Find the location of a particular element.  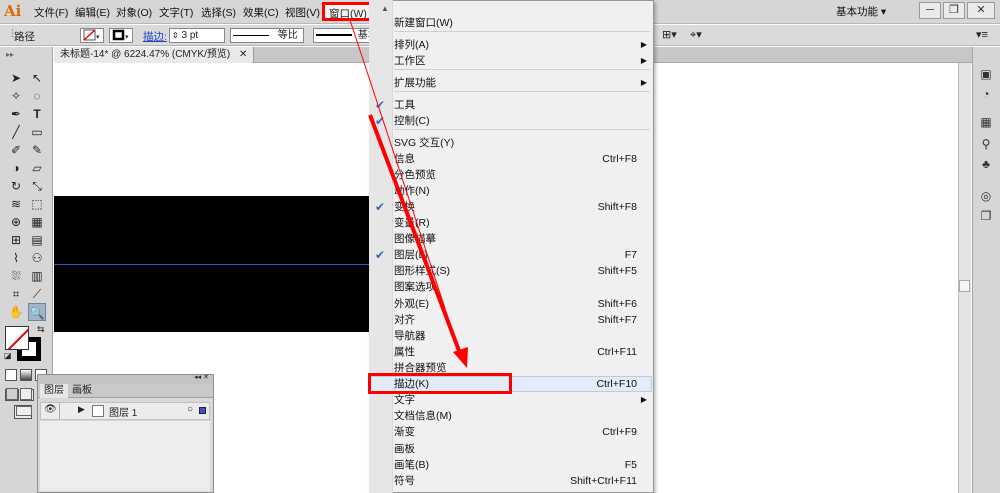

close-button: ✕ is located at coordinates (981, 10).